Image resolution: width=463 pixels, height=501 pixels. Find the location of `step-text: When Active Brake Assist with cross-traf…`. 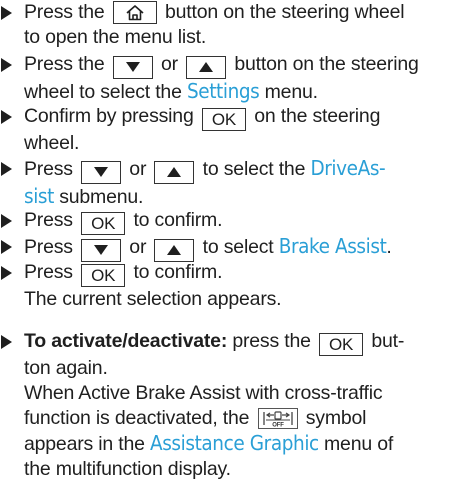

step-text: When Active Brake Assist with cross-traf… is located at coordinates (203, 393).